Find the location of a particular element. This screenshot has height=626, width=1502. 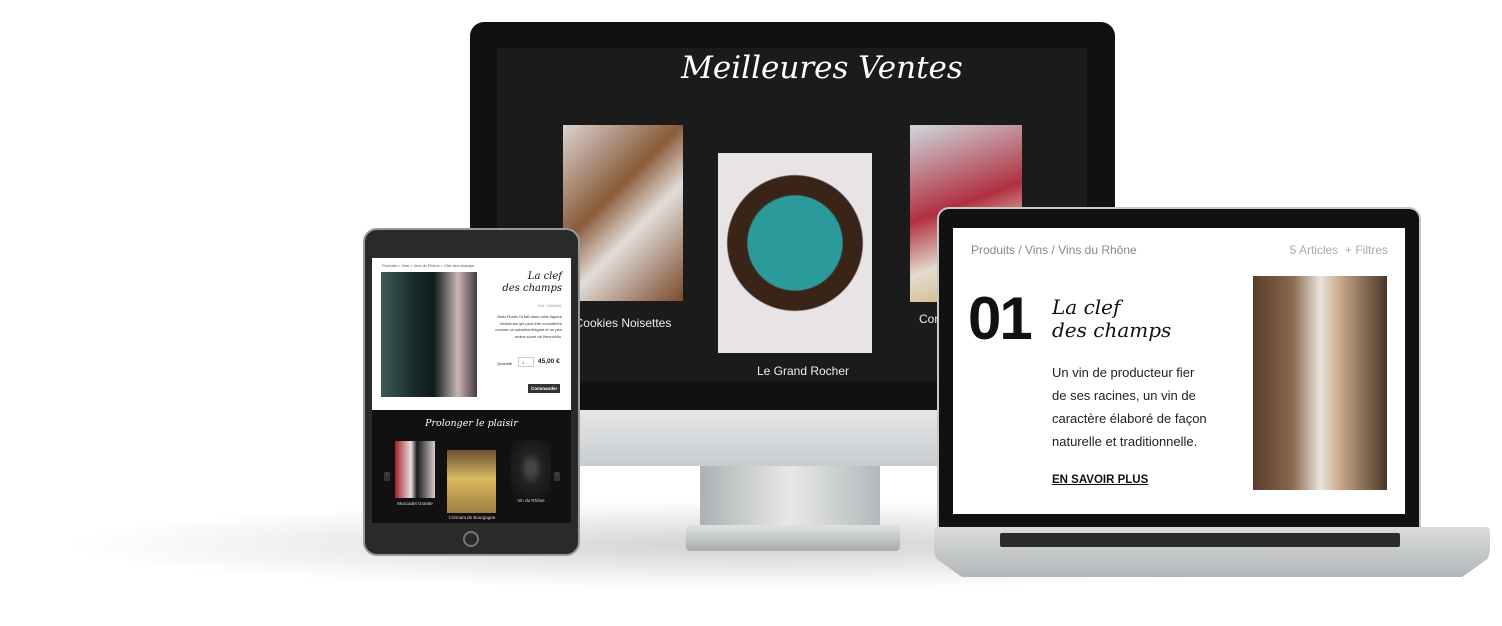

articles-count: 5 Articles is located at coordinates (1314, 250).